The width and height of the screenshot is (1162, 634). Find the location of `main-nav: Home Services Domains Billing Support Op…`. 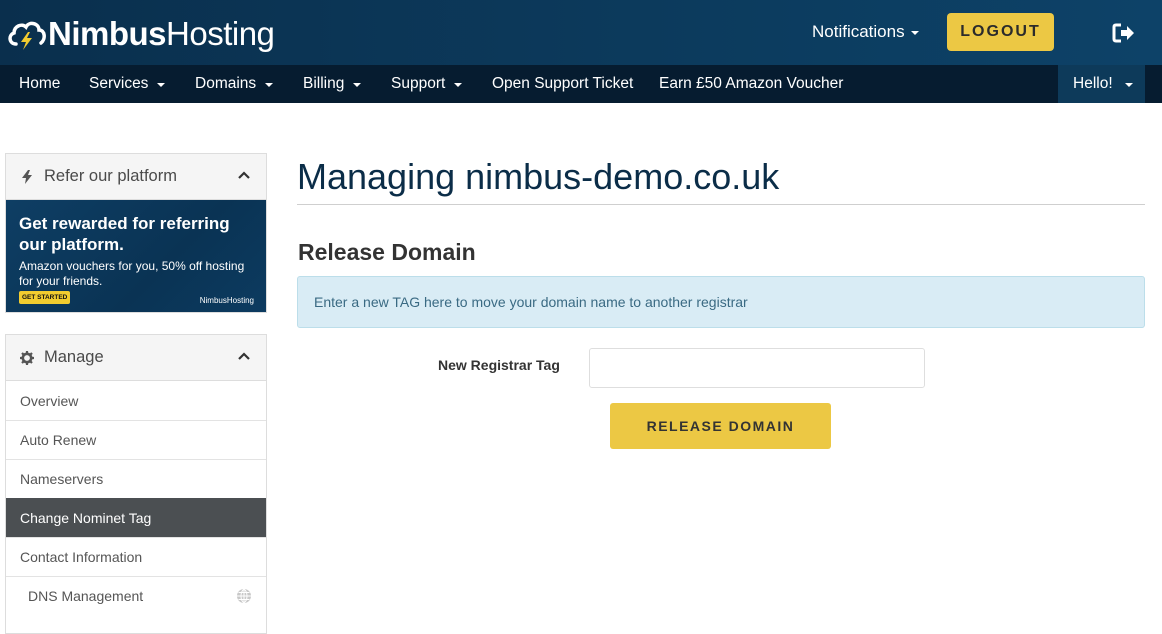

main-nav: Home Services Domains Billing Support Op… is located at coordinates (581, 84).